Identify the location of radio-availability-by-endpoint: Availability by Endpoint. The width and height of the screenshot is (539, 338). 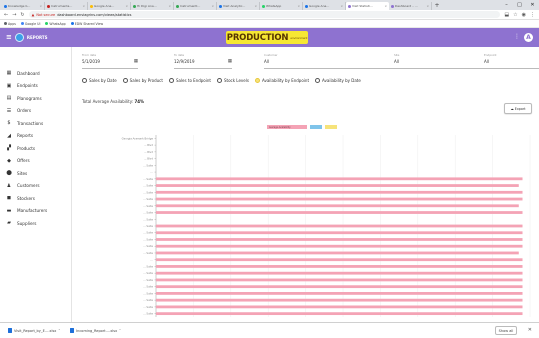
(282, 80).